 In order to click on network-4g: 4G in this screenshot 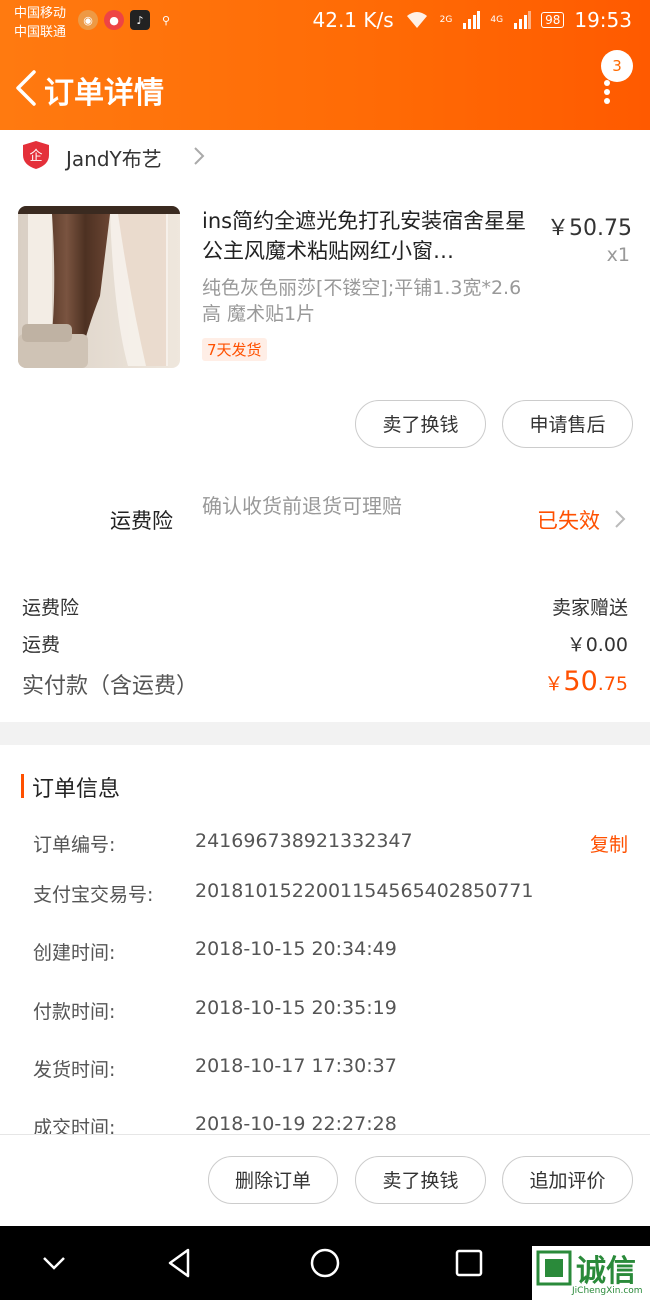, I will do `click(497, 20)`.